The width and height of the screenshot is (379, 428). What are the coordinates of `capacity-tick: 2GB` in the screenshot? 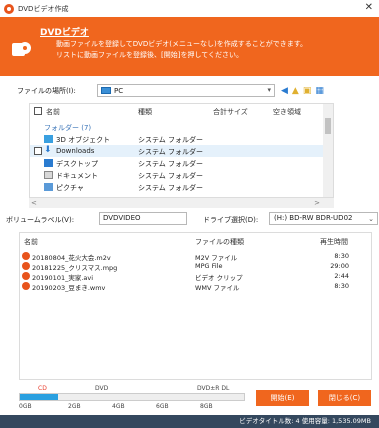 It's located at (74, 406).